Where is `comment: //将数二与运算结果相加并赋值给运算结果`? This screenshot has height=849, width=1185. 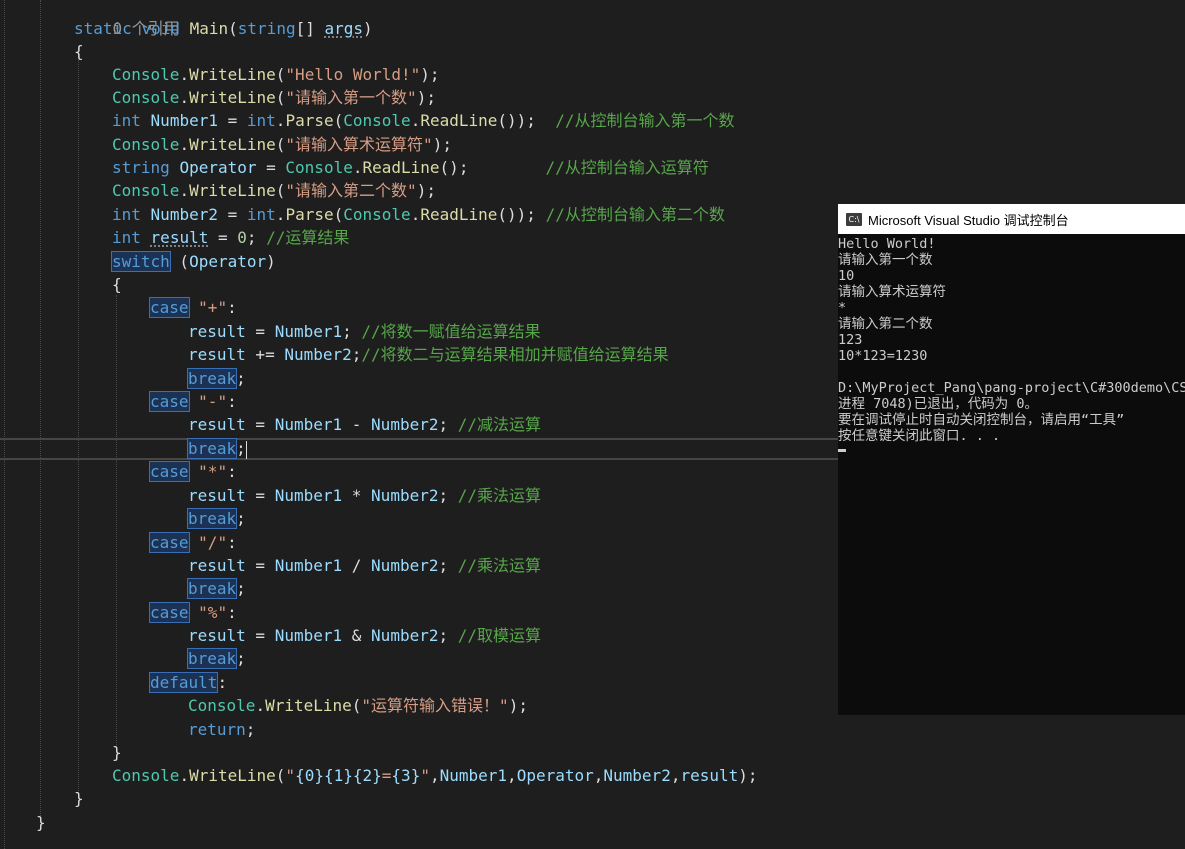
comment: //将数二与运算结果相加并赋值给运算结果 is located at coordinates (515, 354).